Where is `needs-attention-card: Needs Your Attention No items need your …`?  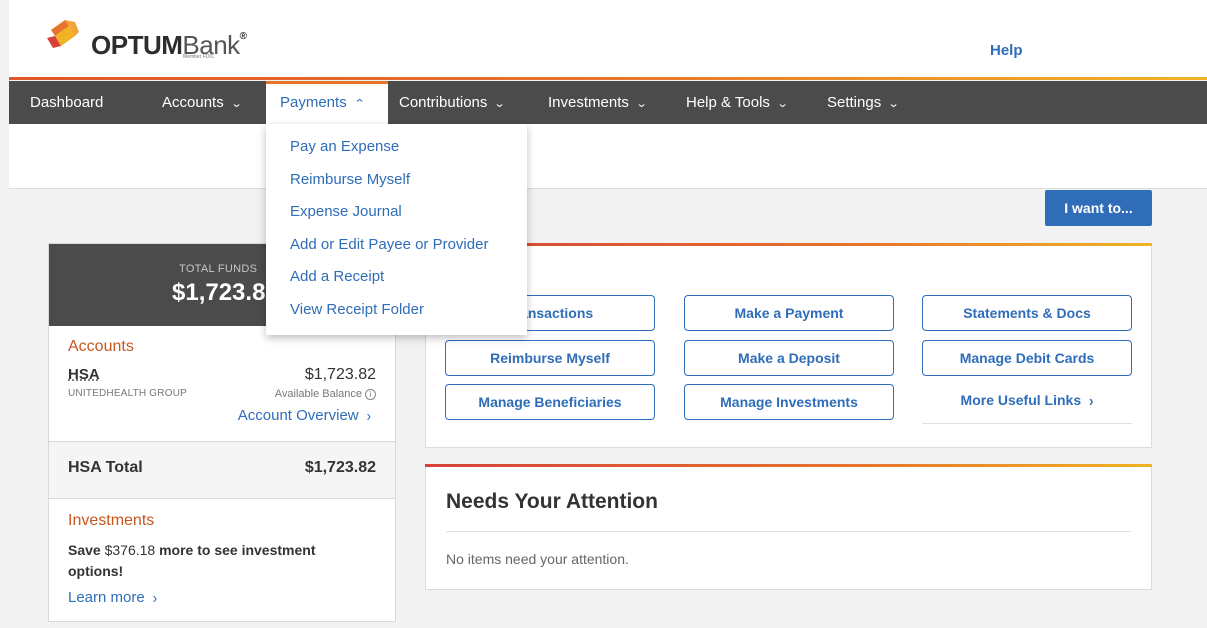 needs-attention-card: Needs Your Attention No items need your … is located at coordinates (788, 527).